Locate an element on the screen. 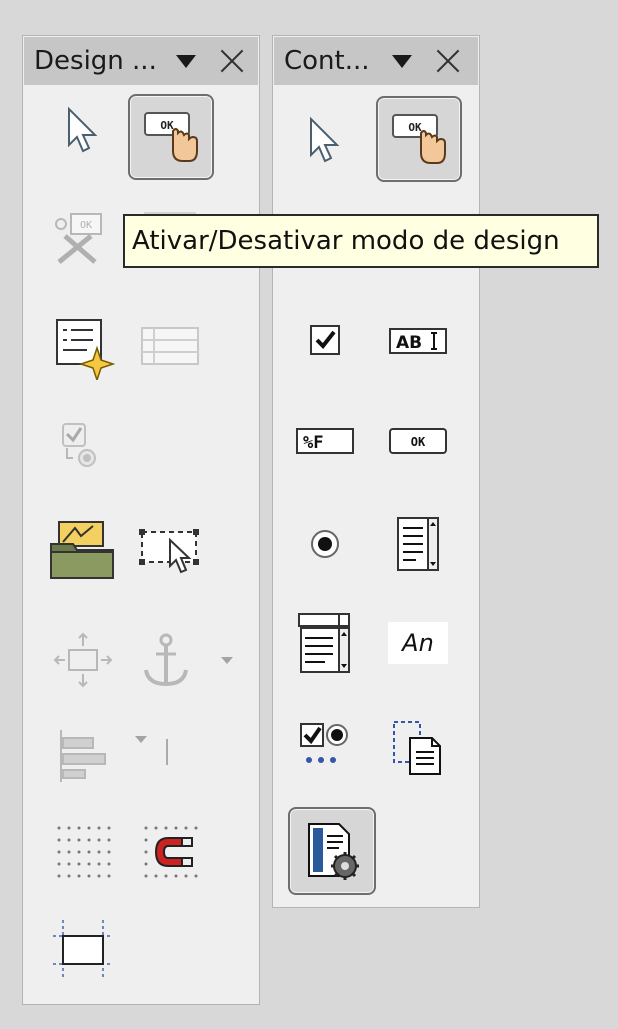  control-properties-icon: OK is located at coordinates (78, 238).